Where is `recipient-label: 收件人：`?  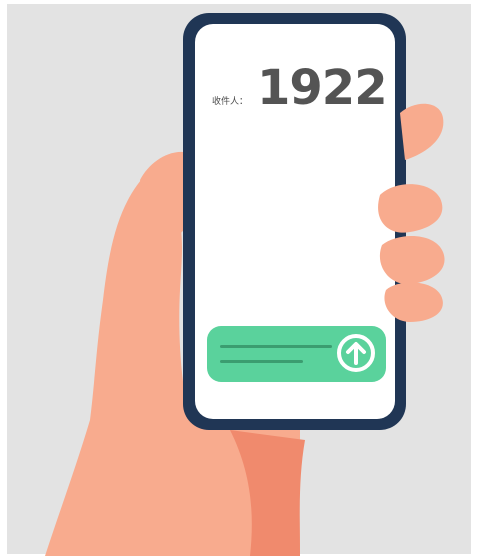
recipient-label: 收件人： is located at coordinates (230, 102).